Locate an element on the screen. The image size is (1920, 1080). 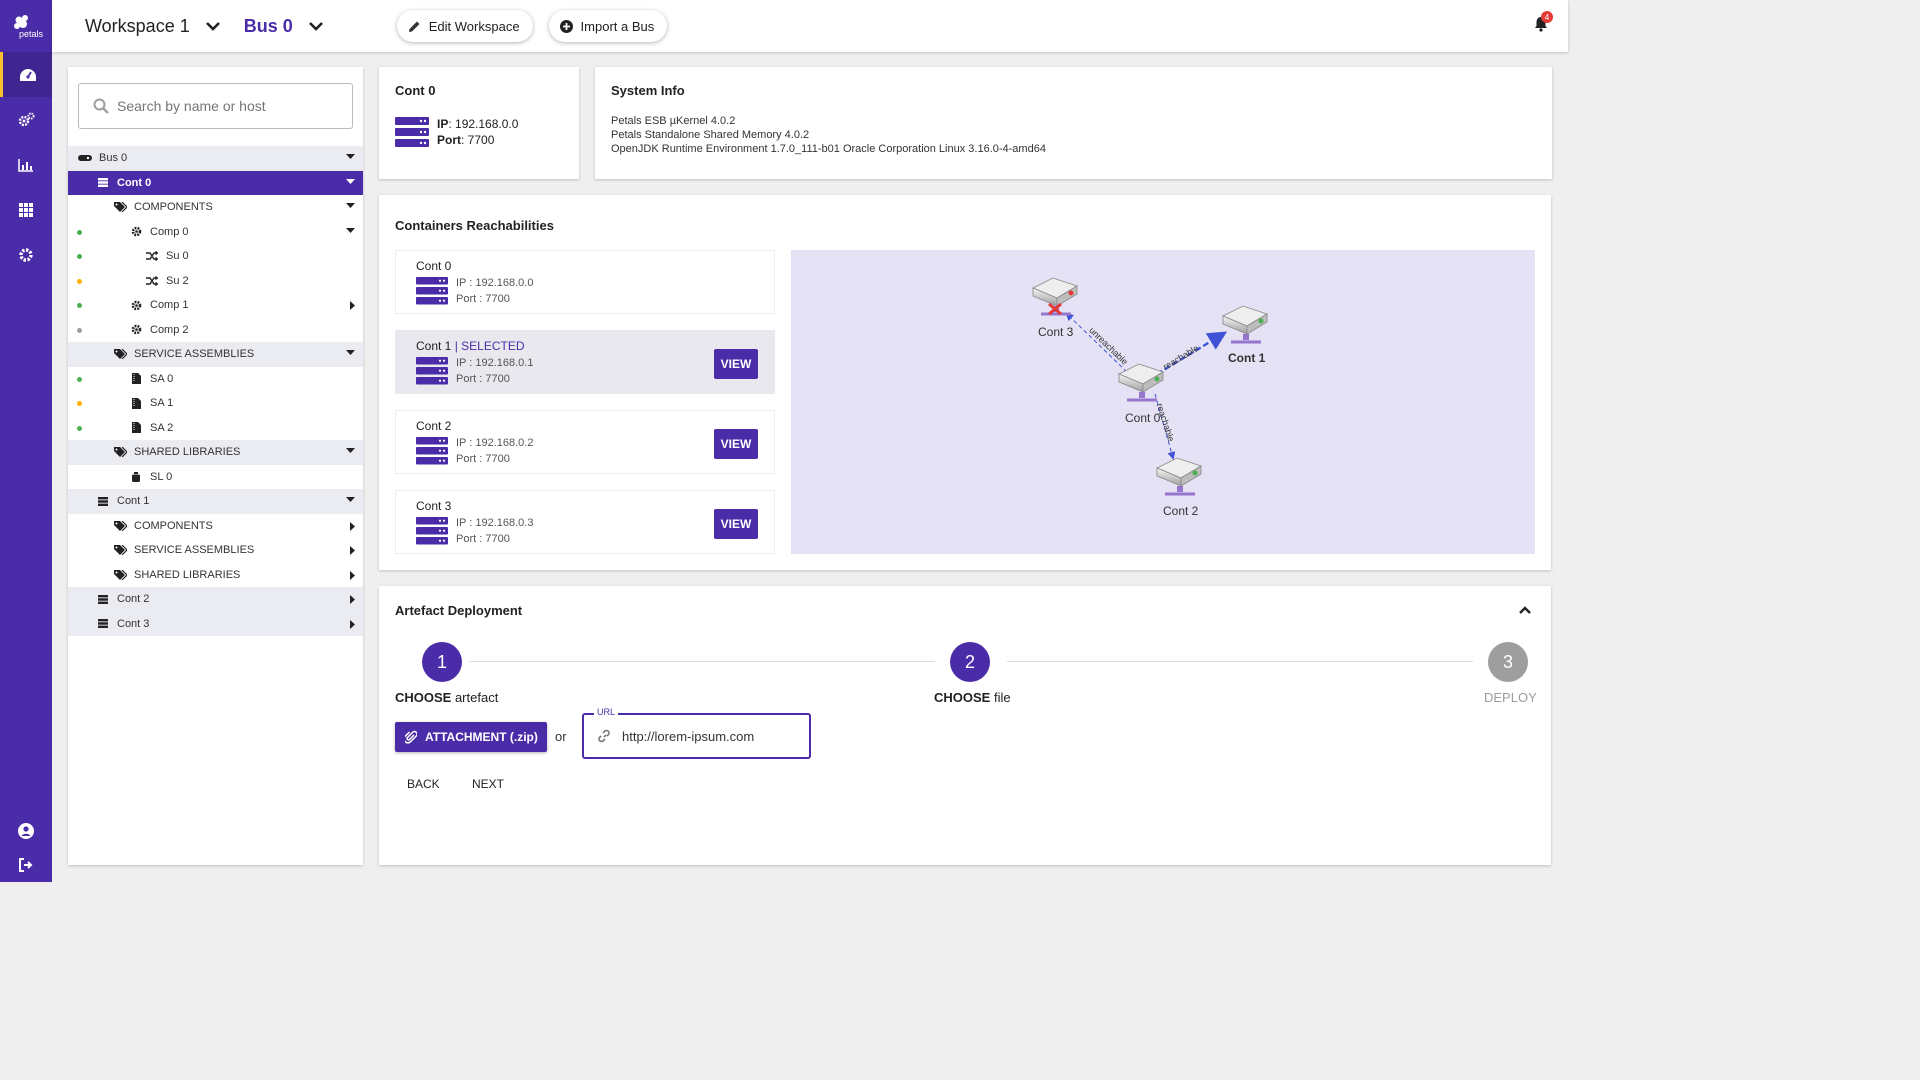
svg-text: petals is located at coordinates (31, 34).